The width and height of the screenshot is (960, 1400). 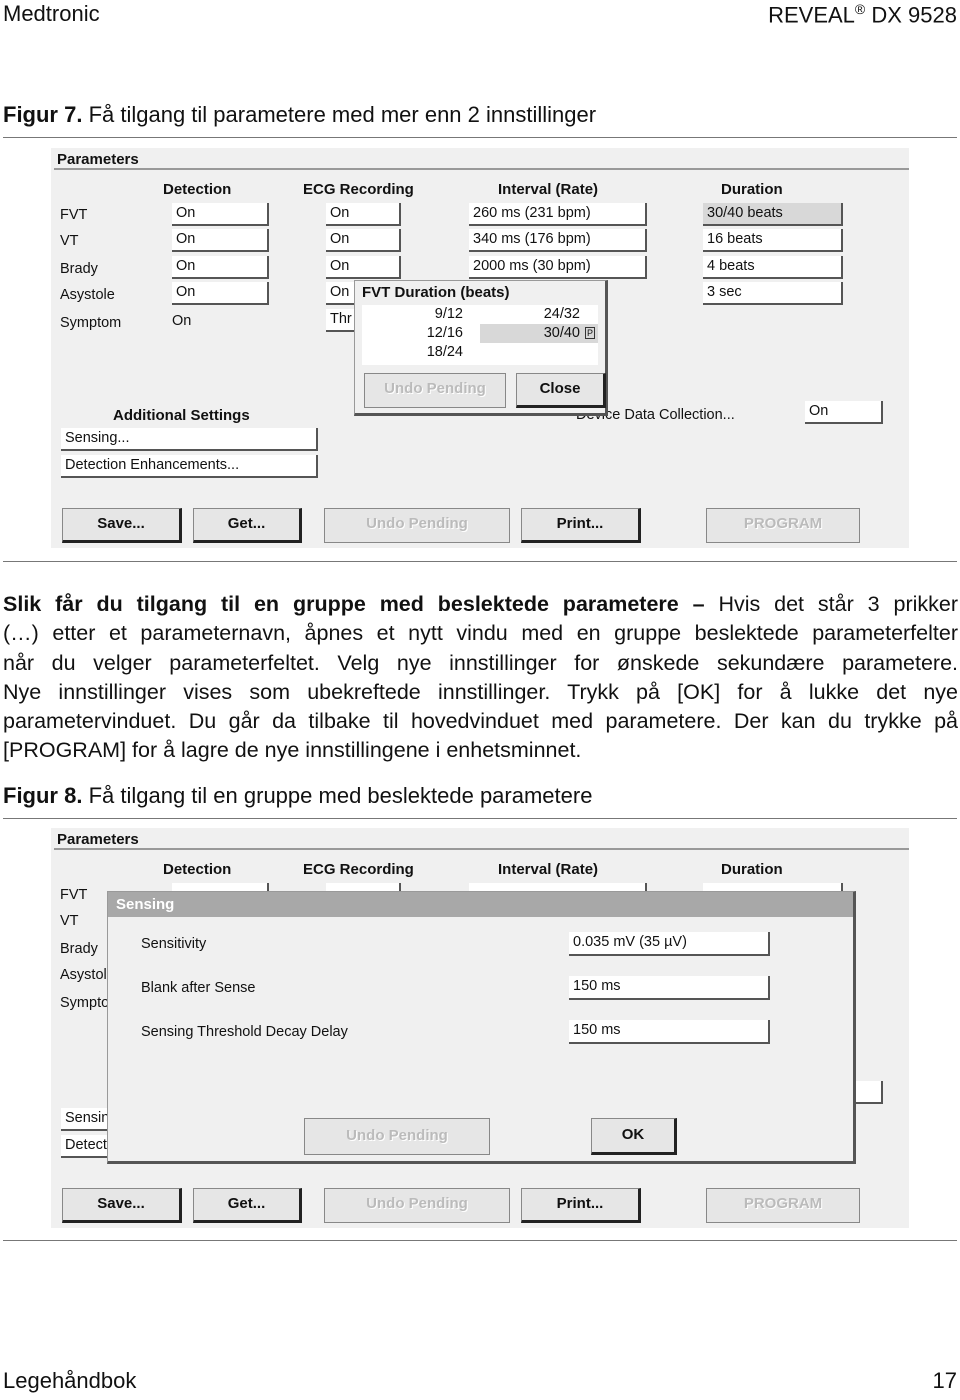 I want to click on option-24-32: 24/32, so click(x=562, y=314).